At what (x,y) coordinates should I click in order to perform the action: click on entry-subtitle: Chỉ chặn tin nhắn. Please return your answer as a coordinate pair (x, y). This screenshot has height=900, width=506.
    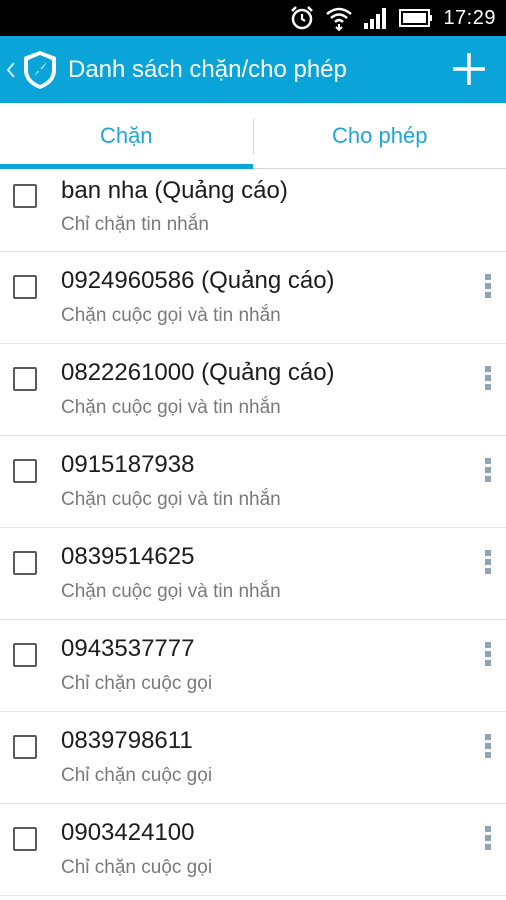
    Looking at the image, I should click on (135, 224).